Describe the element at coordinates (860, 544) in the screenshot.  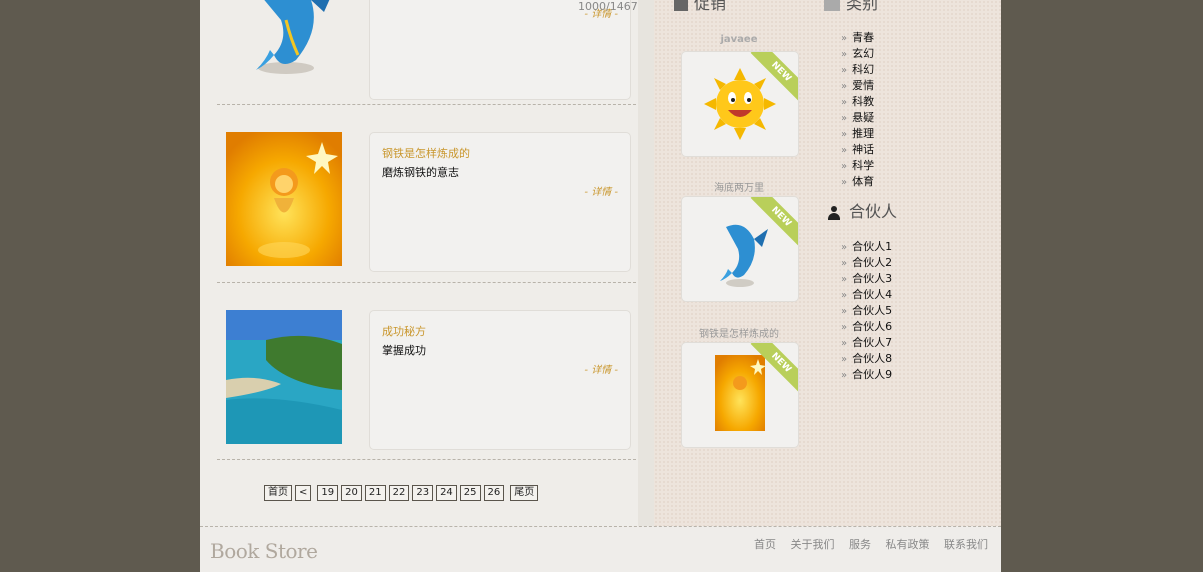
I see `footer-link-services: 服务` at that location.